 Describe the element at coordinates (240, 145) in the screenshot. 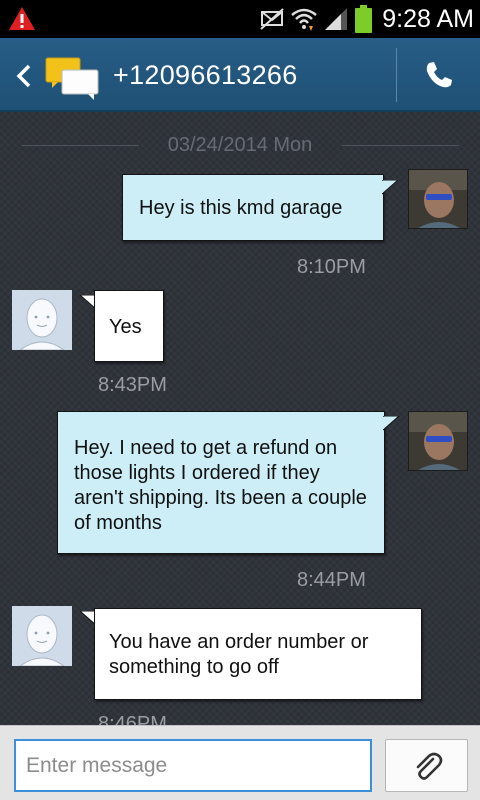

I see `date-separator: 03/24/2014 Mon` at that location.